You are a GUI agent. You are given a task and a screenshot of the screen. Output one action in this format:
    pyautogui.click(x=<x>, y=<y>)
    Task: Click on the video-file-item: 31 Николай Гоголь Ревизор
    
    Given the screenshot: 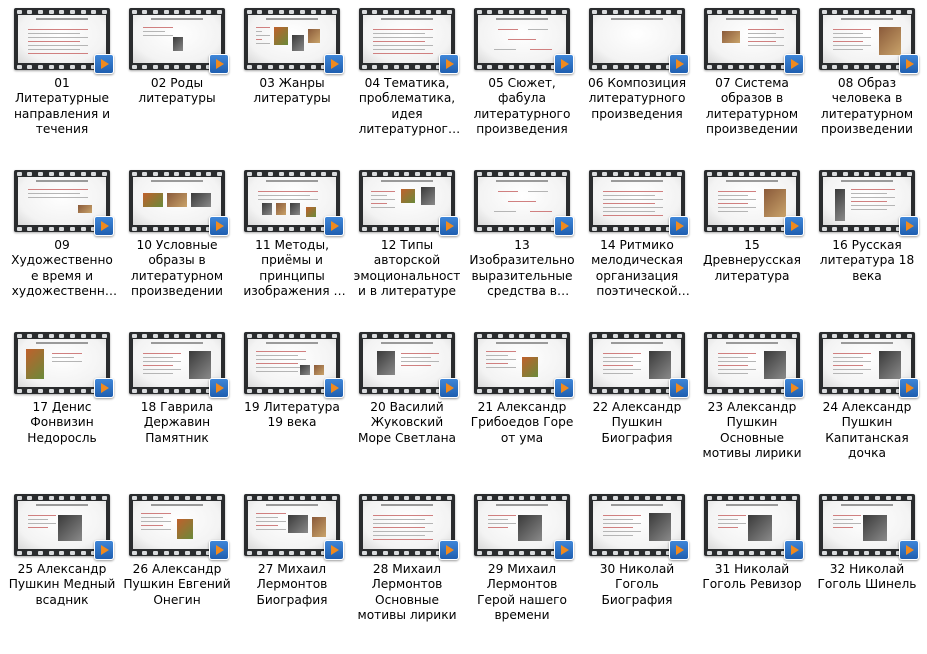 What is the action you would take?
    pyautogui.click(x=752, y=574)
    